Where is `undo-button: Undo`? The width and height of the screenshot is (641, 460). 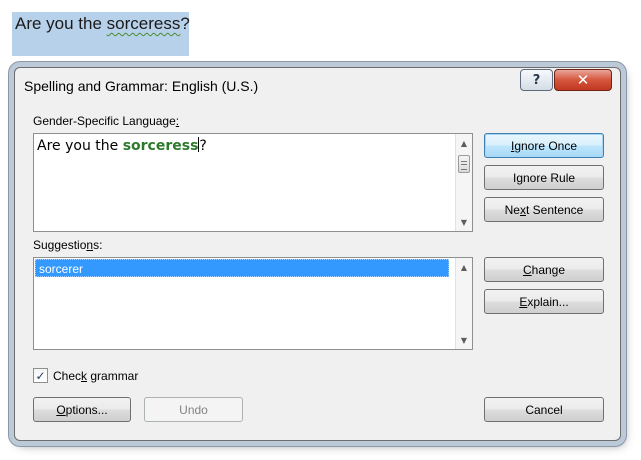 undo-button: Undo is located at coordinates (193, 409).